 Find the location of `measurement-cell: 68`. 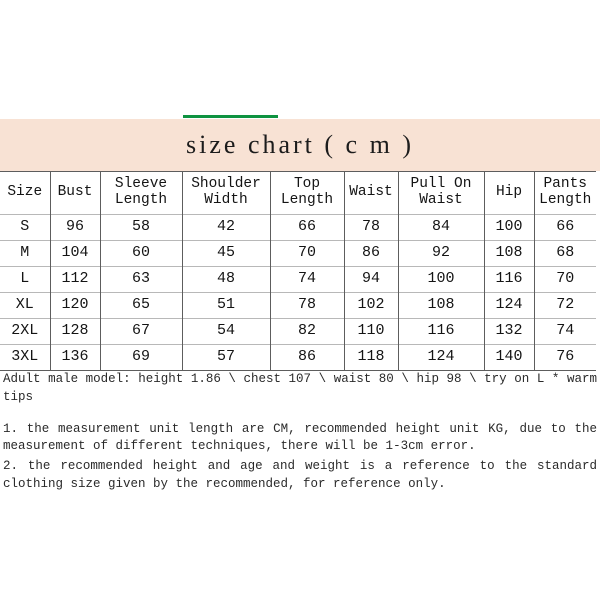

measurement-cell: 68 is located at coordinates (564, 253).